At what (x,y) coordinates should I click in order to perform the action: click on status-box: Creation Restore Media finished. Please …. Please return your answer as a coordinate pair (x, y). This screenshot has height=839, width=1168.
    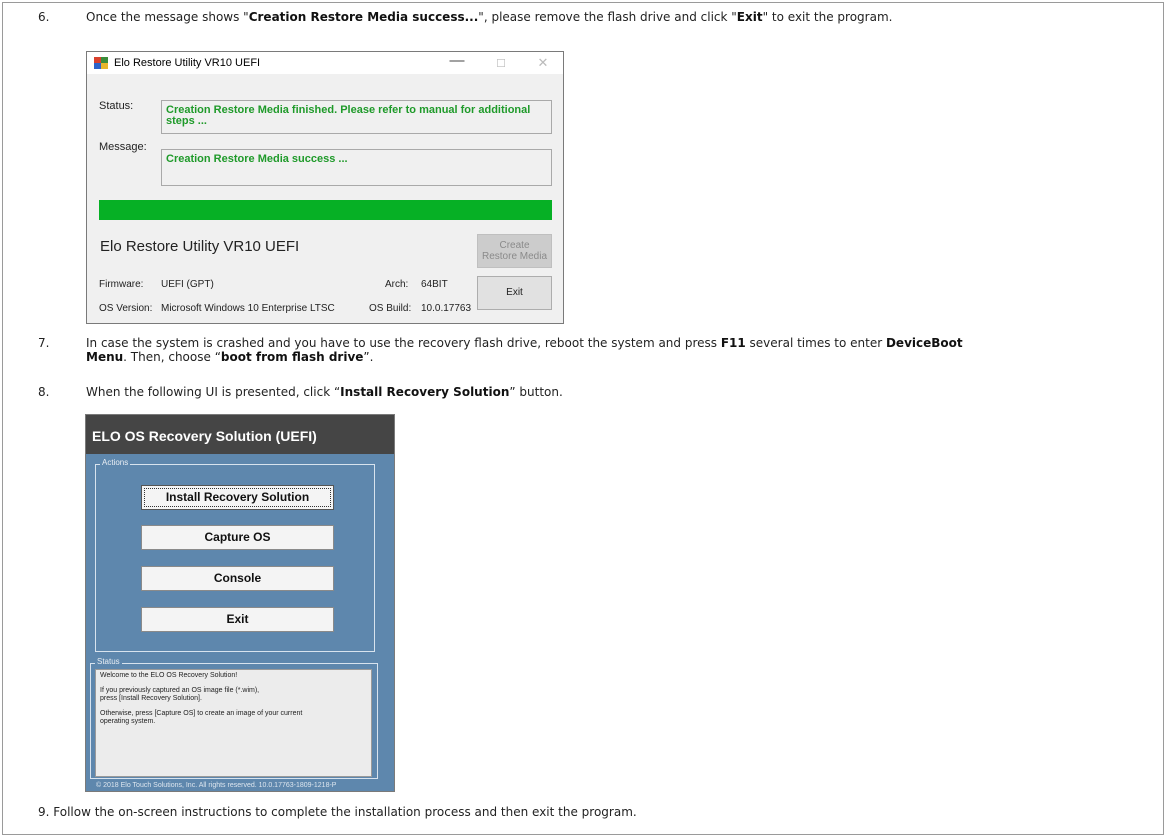
    Looking at the image, I should click on (356, 117).